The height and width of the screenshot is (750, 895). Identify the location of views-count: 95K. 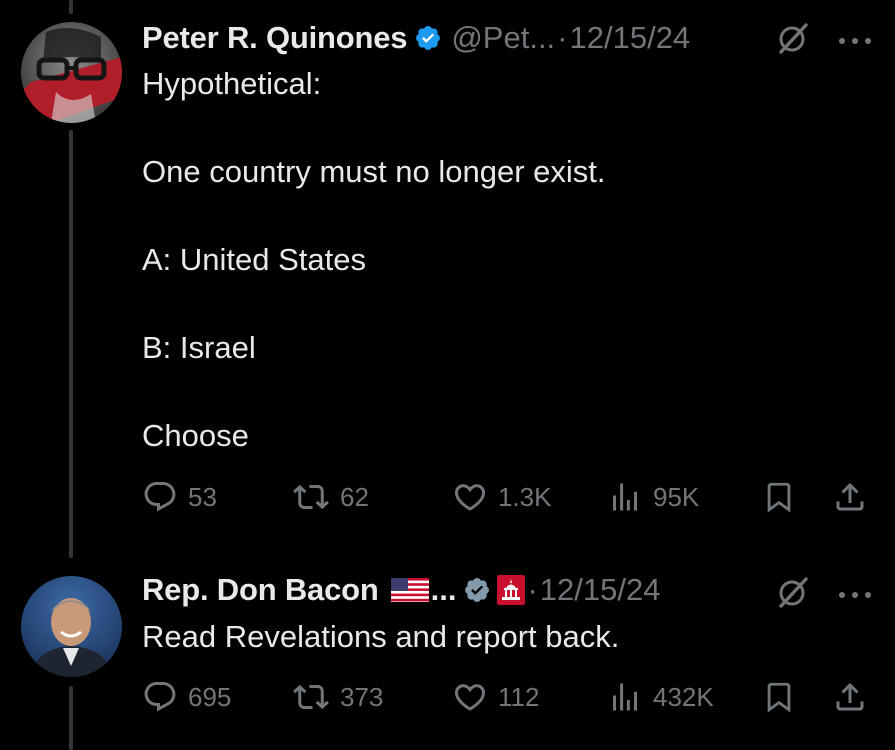
(676, 496).